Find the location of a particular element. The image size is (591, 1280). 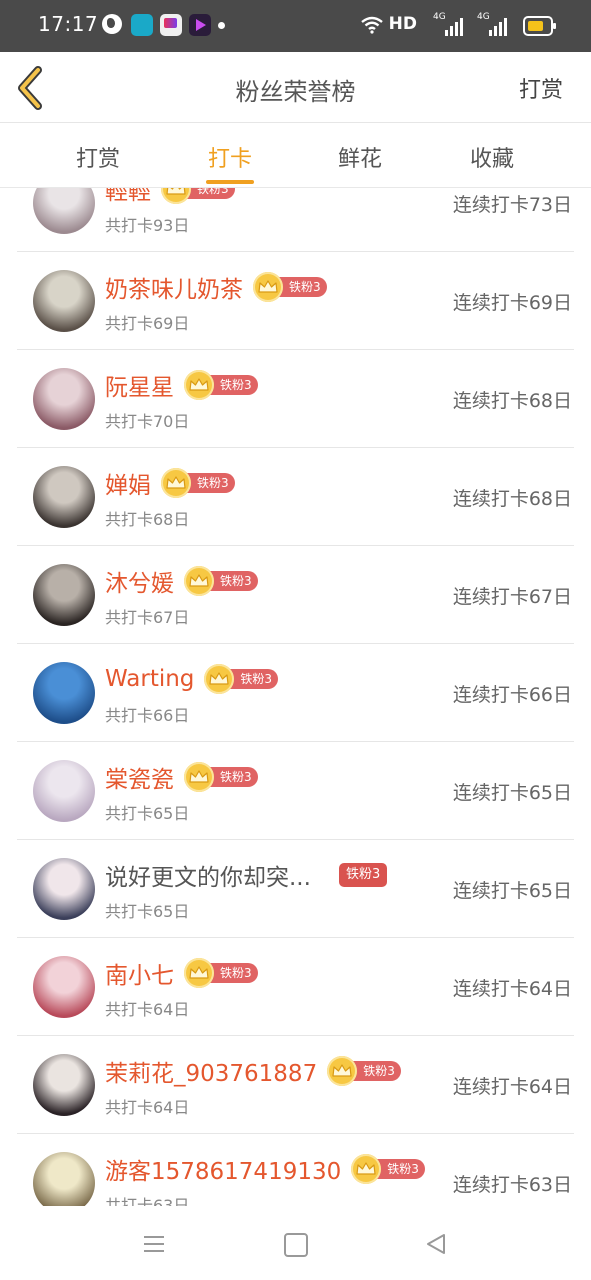

fan-row: 游客1578617419130 铁粉3 共打卡63日 连续打卡63日 is located at coordinates (295, 1170).